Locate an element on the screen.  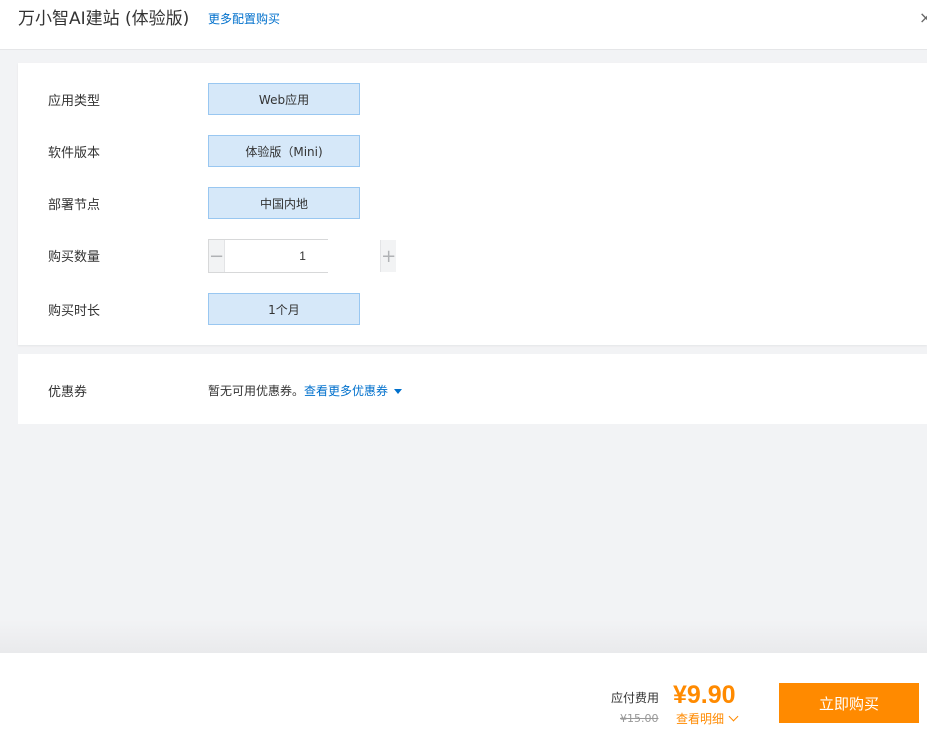
coupon-info: 暂无可用优惠券。查看更多优惠券 is located at coordinates (305, 391).